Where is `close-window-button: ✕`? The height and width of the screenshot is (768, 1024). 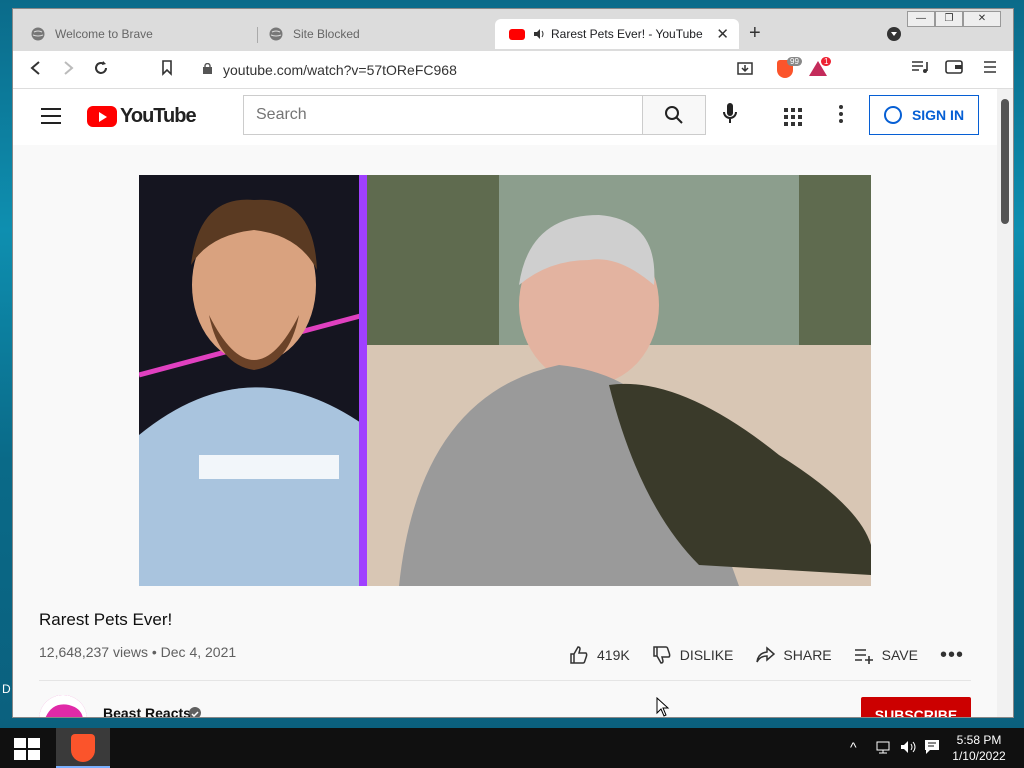
close-window-button: ✕ is located at coordinates (982, 19).